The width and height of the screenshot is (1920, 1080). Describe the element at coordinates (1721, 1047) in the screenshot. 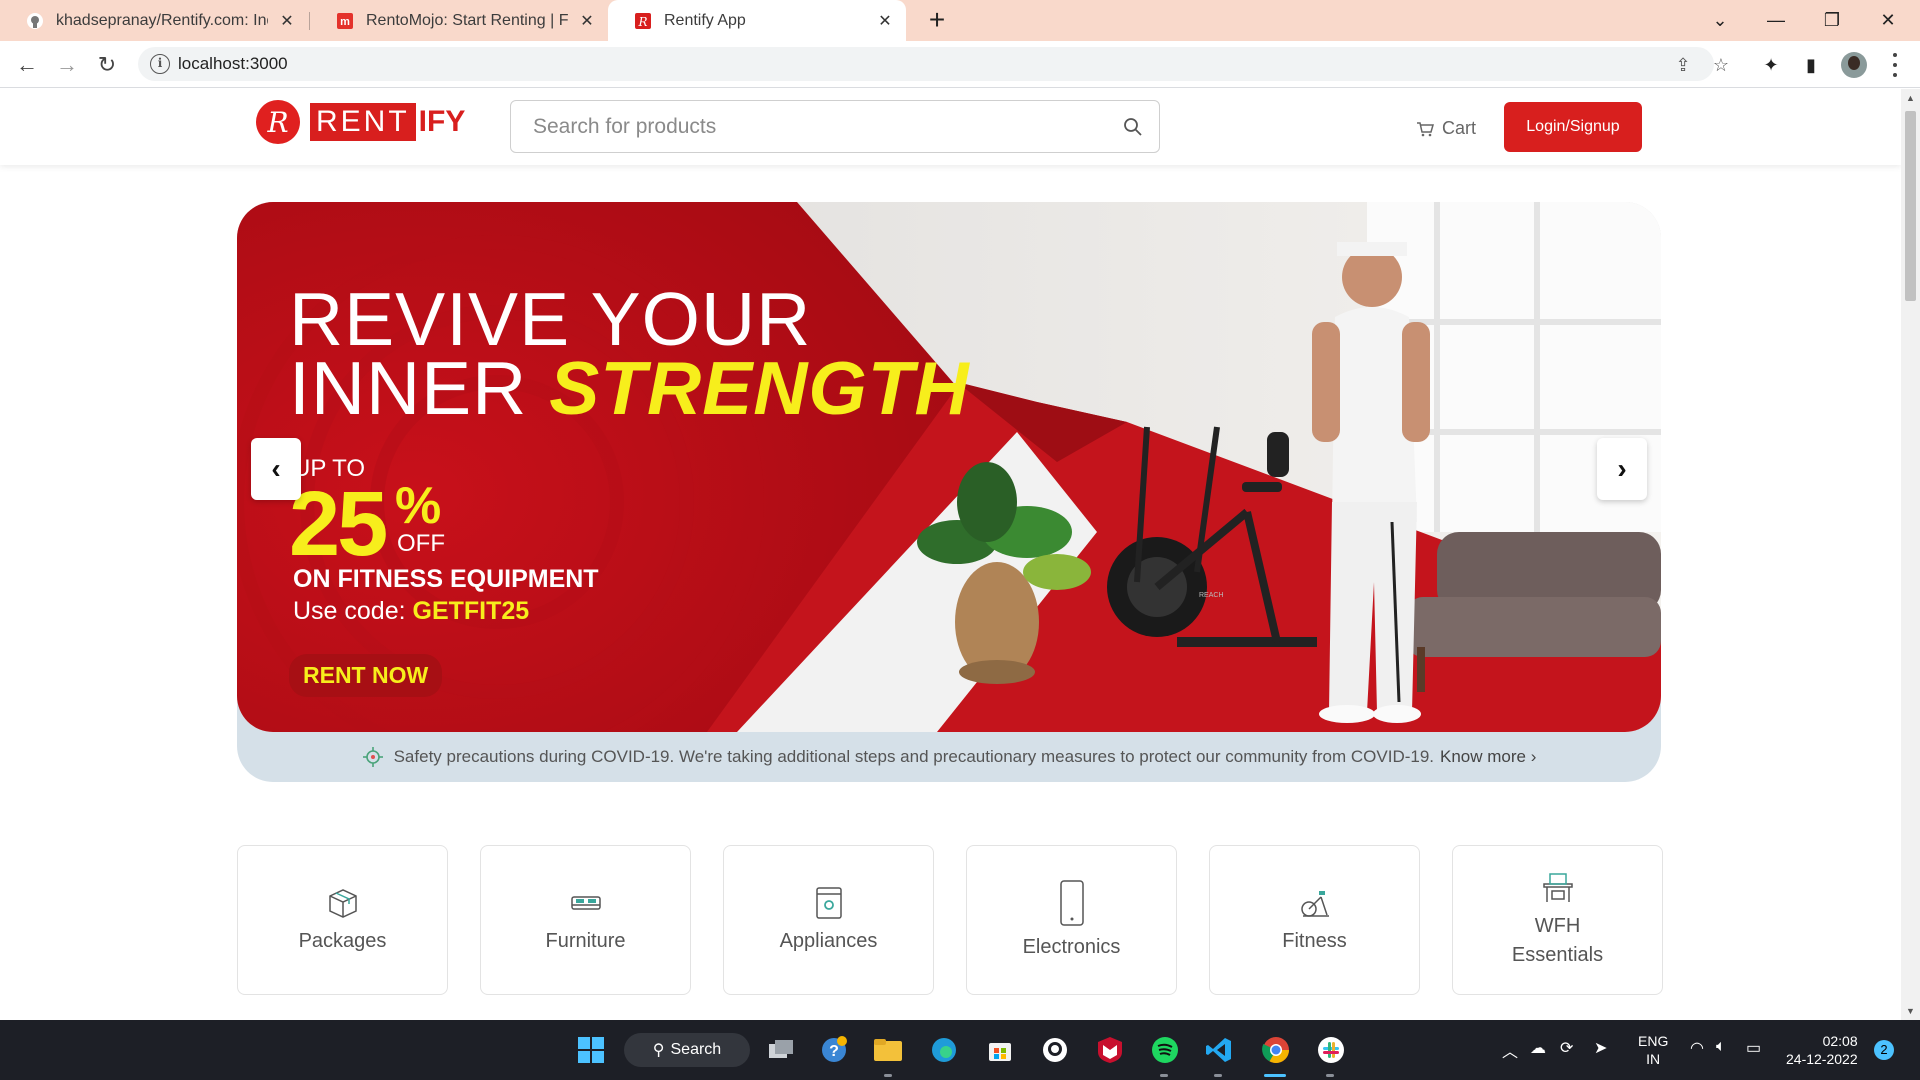

I see `volume-icon: 🔈︎` at that location.